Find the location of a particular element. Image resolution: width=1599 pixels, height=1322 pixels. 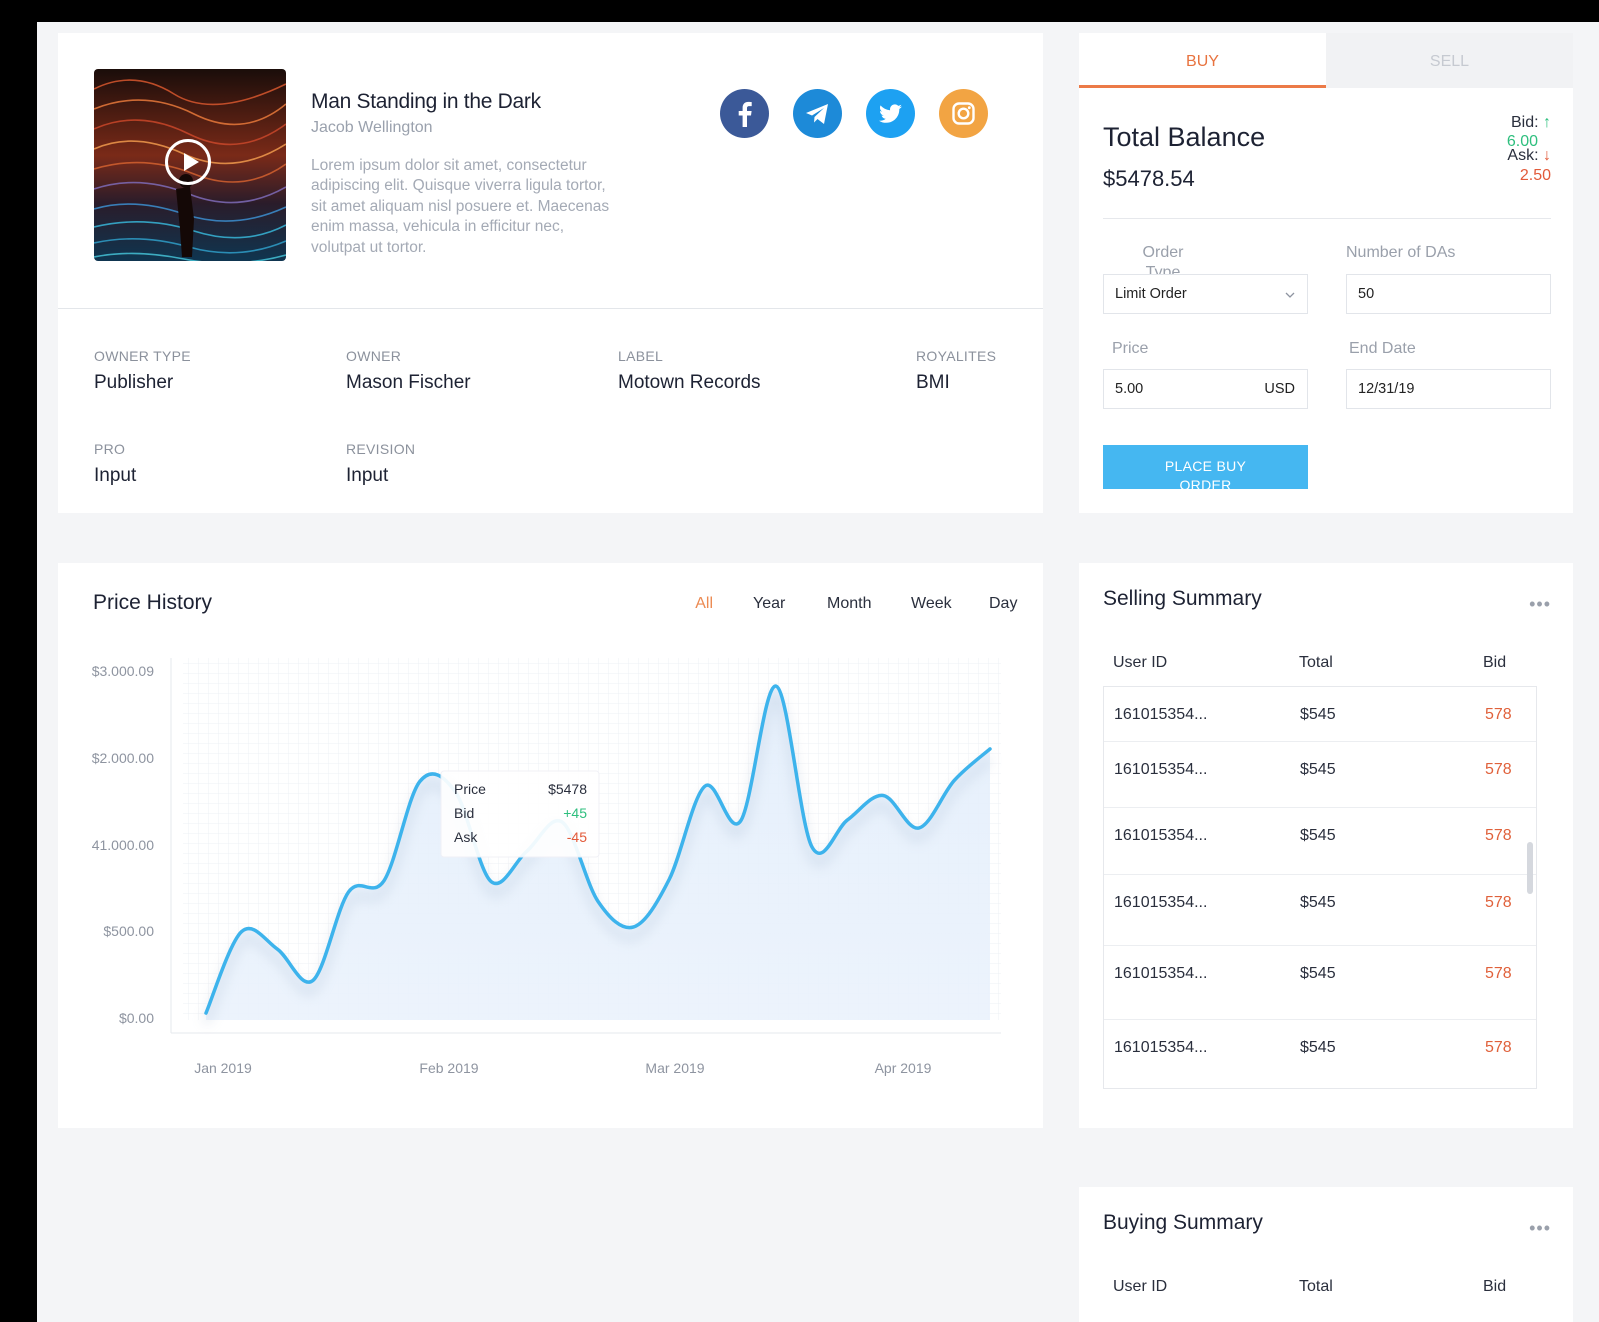

y-tick-label: $0.00 is located at coordinates (136, 1018).